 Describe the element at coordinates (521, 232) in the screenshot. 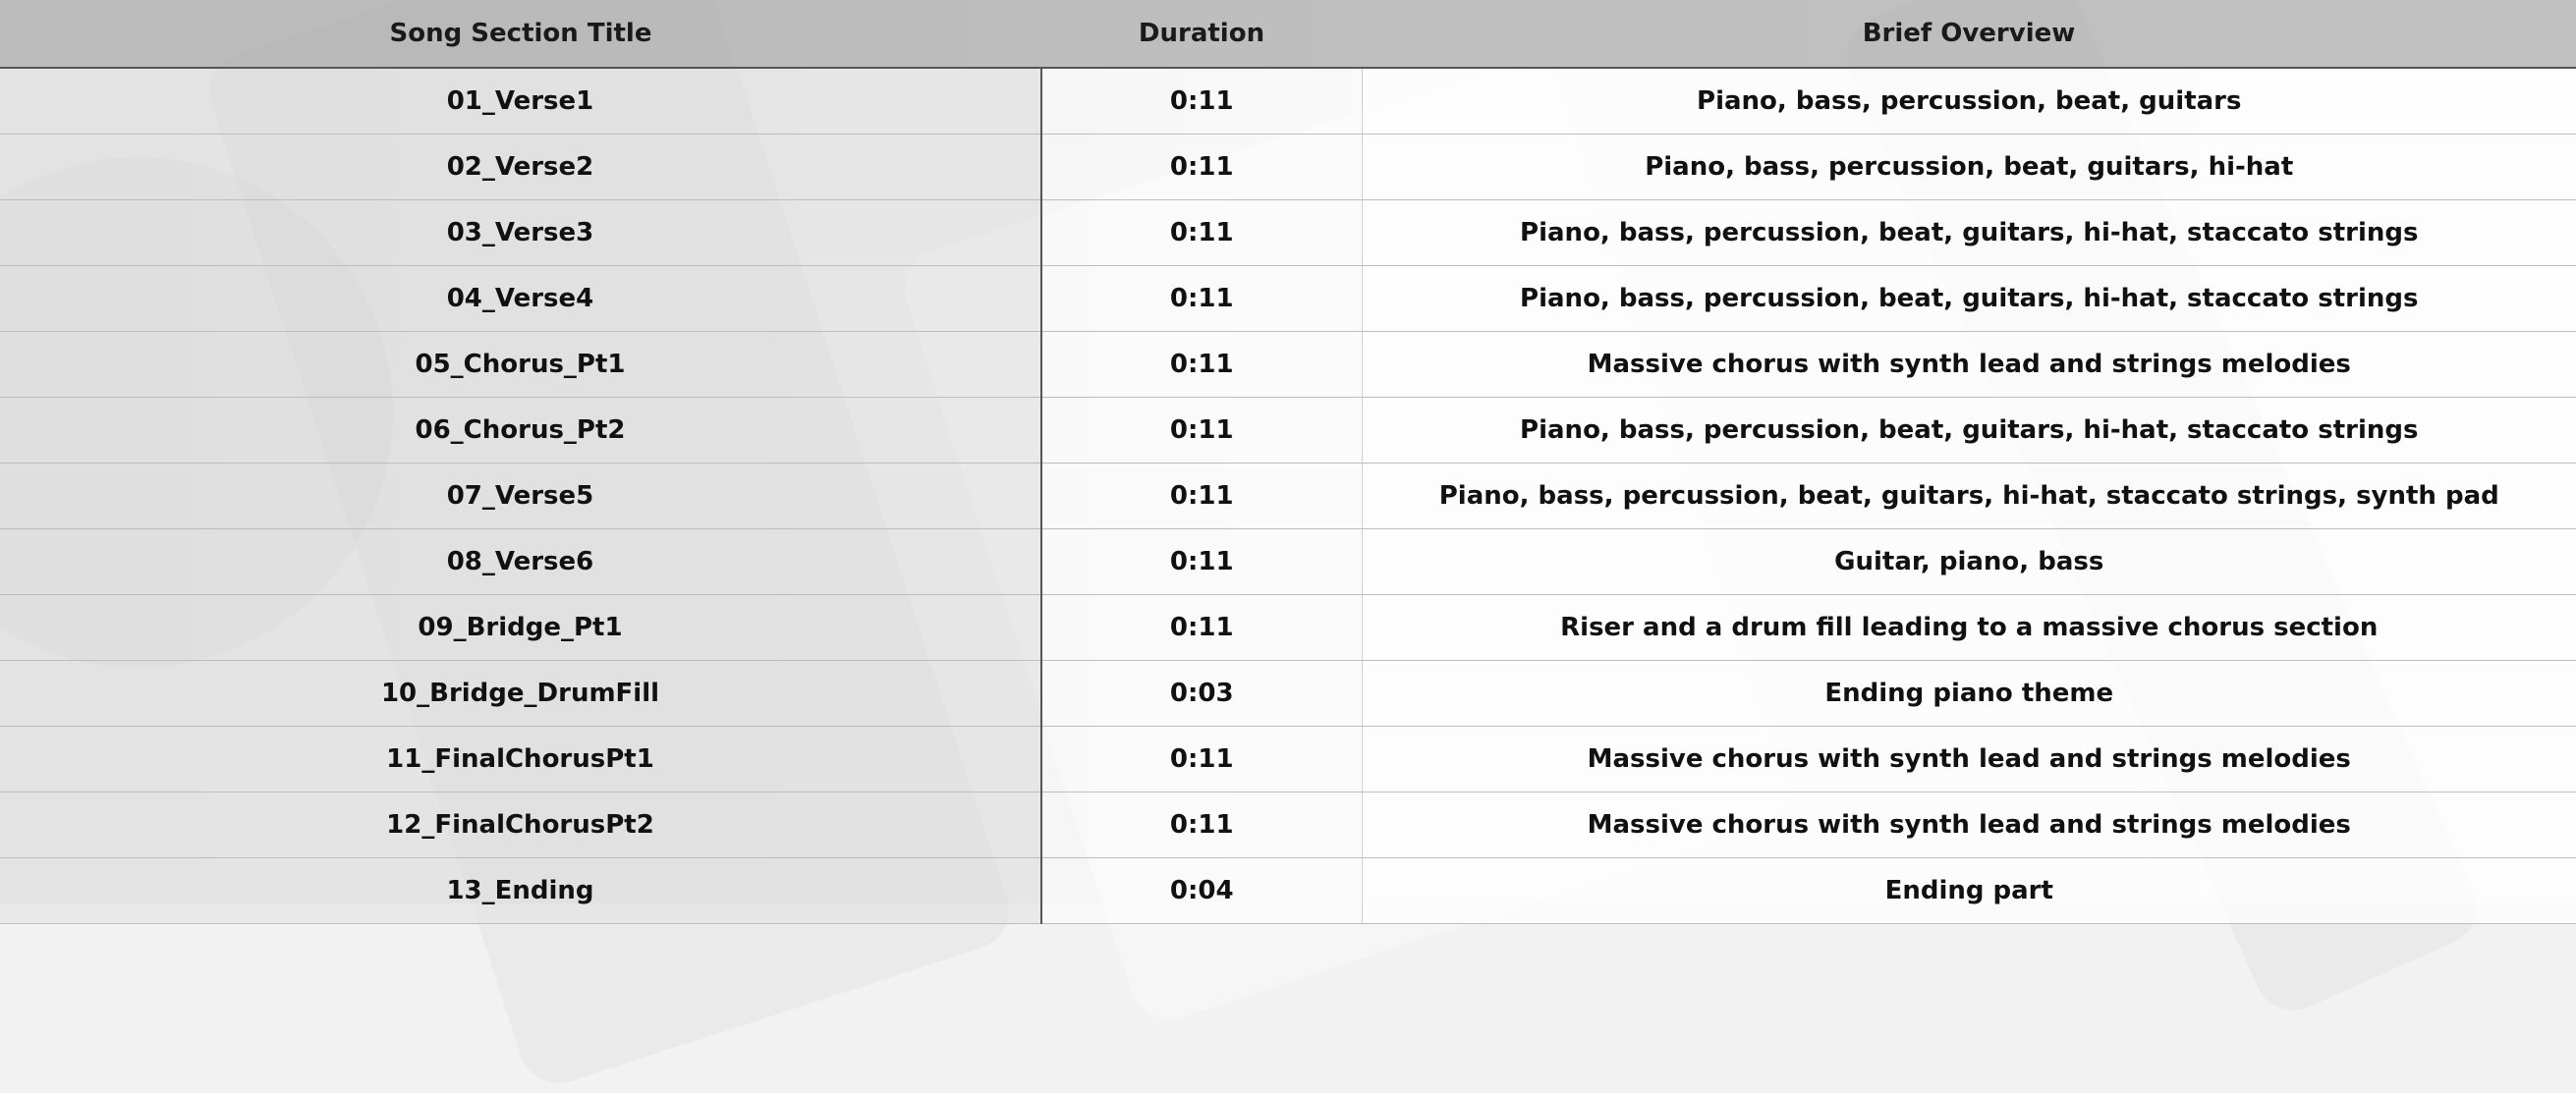

I see `section-title-cell: 03_Verse3` at that location.